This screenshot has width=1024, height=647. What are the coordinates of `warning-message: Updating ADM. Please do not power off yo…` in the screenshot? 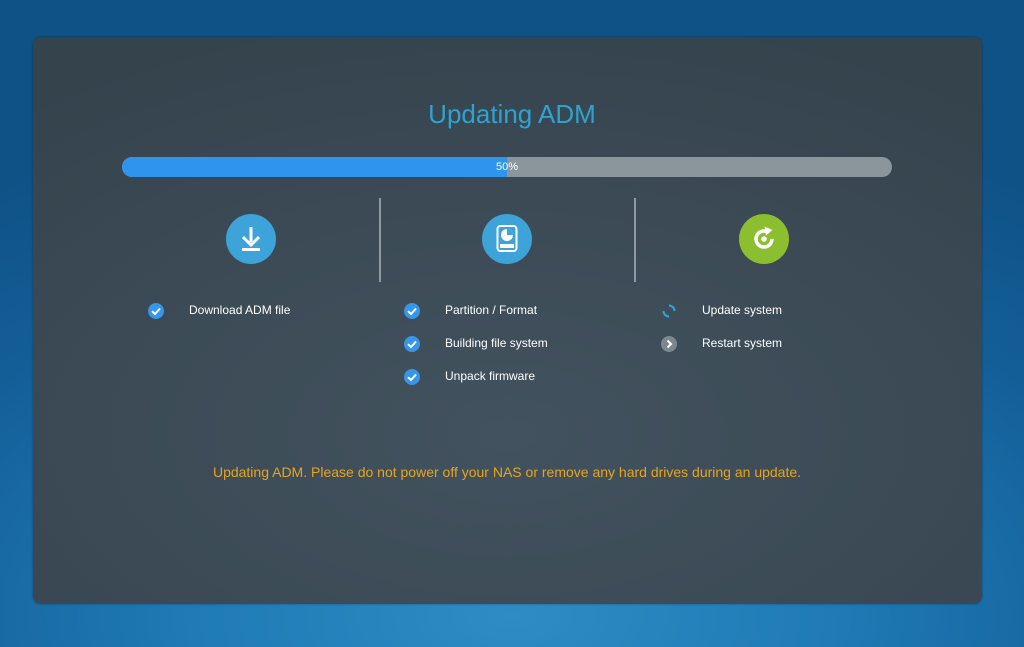 It's located at (507, 472).